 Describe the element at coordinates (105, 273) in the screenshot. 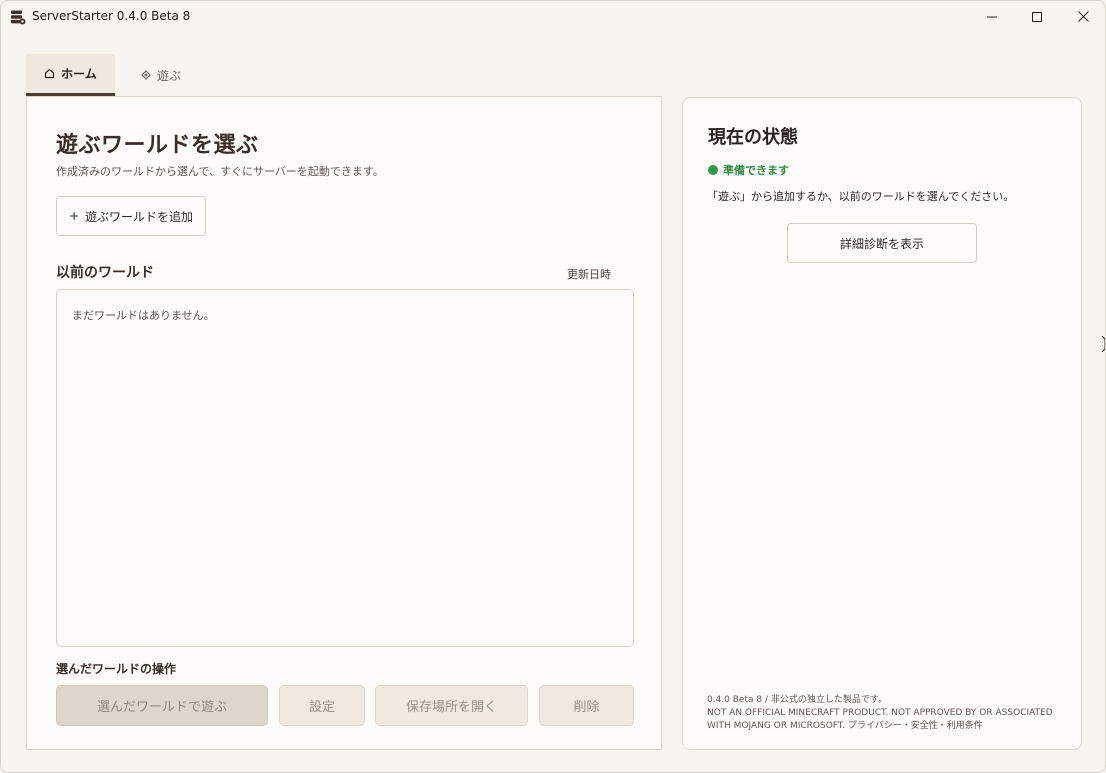

I see `previous-worlds-heading: 以前のワールド` at that location.